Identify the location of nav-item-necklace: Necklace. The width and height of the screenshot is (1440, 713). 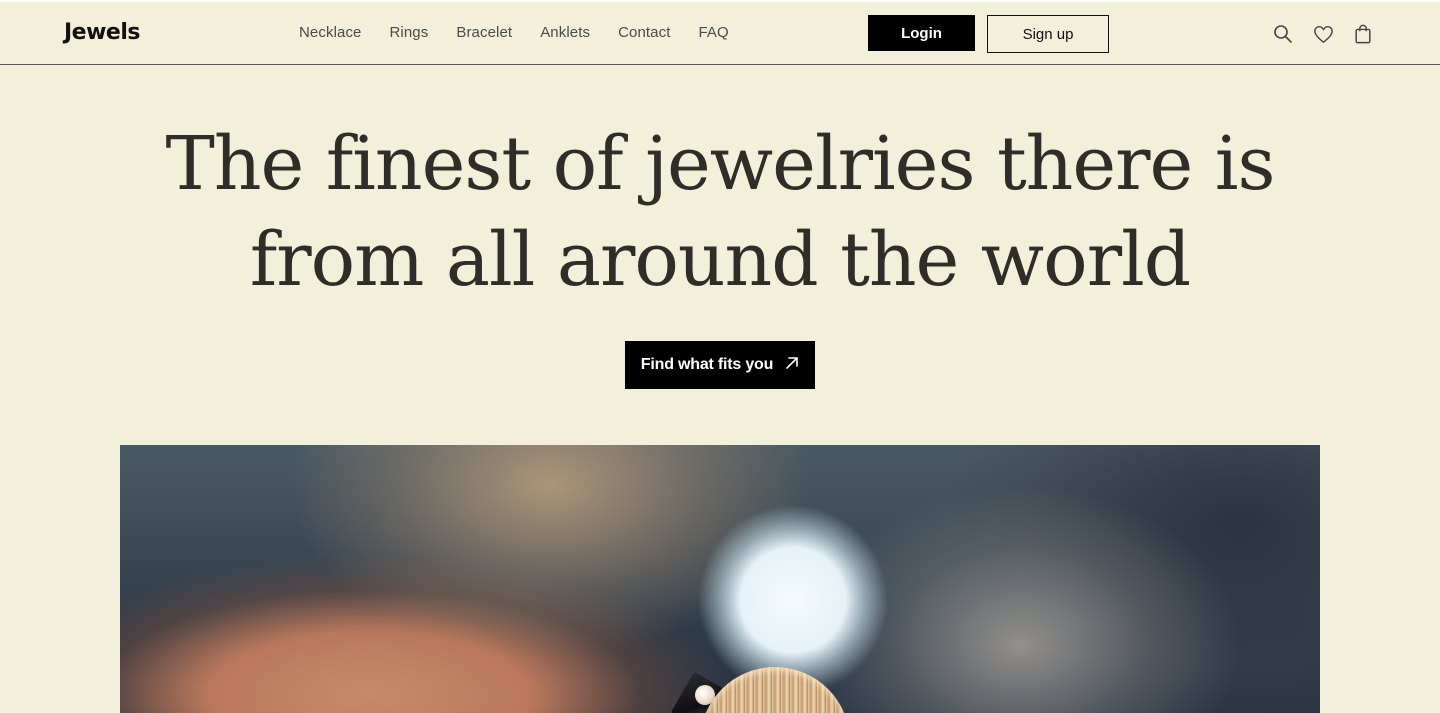
(330, 32).